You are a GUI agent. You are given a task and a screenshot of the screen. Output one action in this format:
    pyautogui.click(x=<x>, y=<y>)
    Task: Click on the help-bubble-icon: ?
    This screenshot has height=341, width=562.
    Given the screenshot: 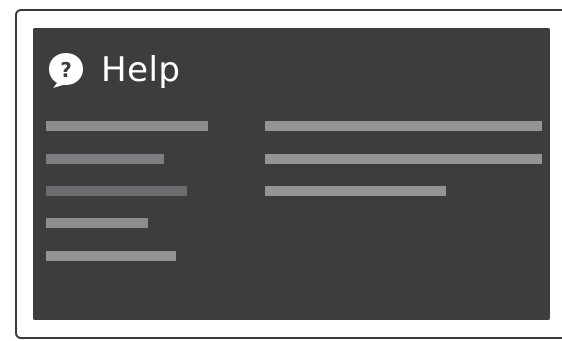 What is the action you would take?
    pyautogui.click(x=66, y=70)
    